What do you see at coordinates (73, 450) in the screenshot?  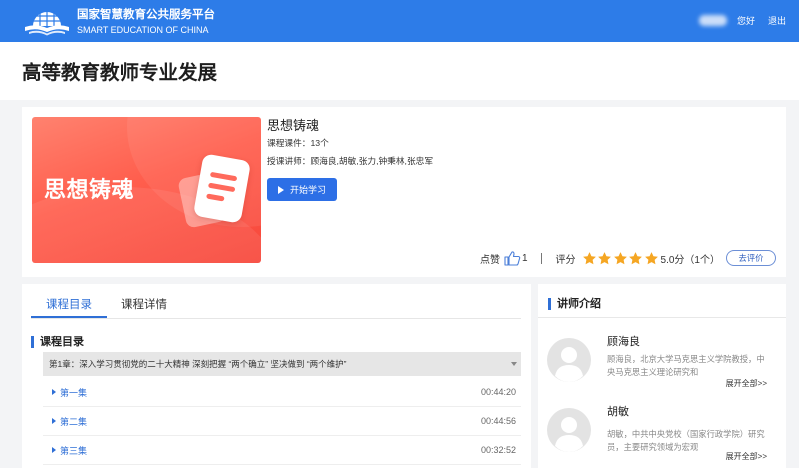 I see `episode-title: 第三集` at bounding box center [73, 450].